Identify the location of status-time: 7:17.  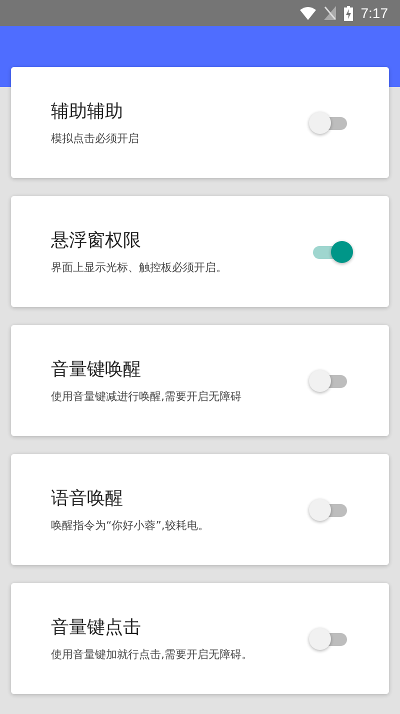
(374, 13).